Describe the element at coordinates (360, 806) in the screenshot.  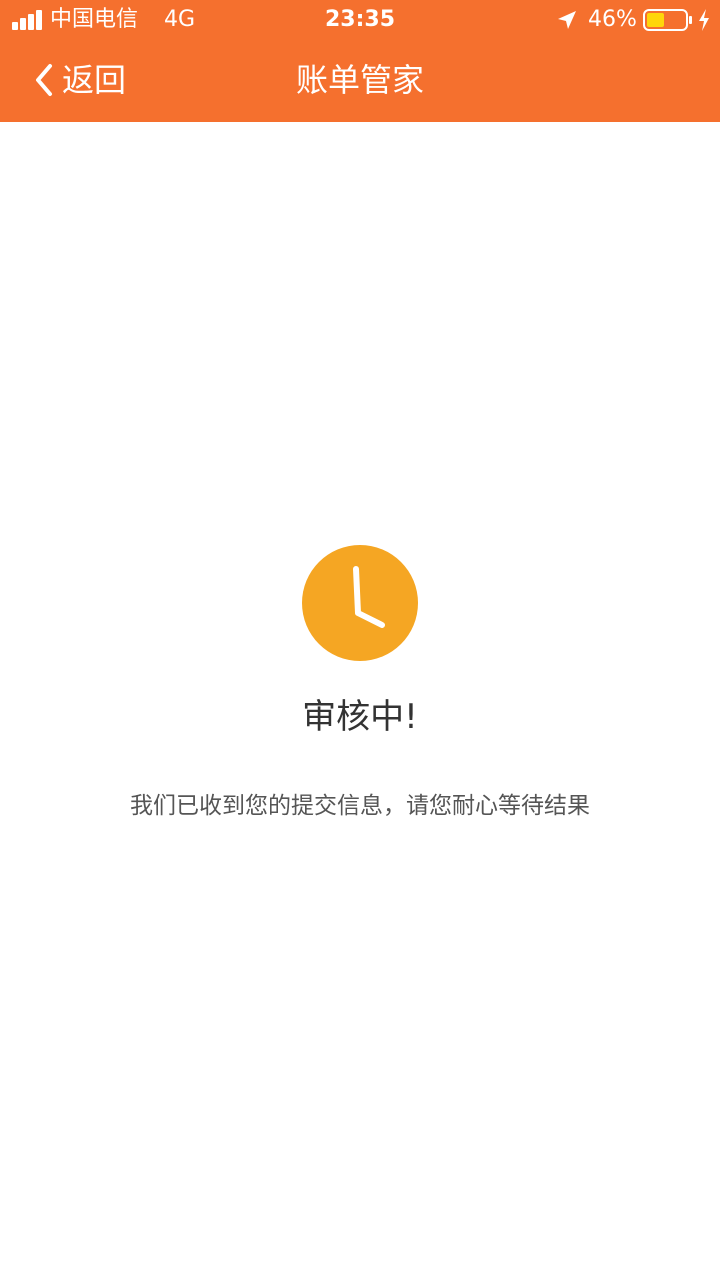
I see `status-message: 我们已收到您的提交信息，请您耐心等待结果` at that location.